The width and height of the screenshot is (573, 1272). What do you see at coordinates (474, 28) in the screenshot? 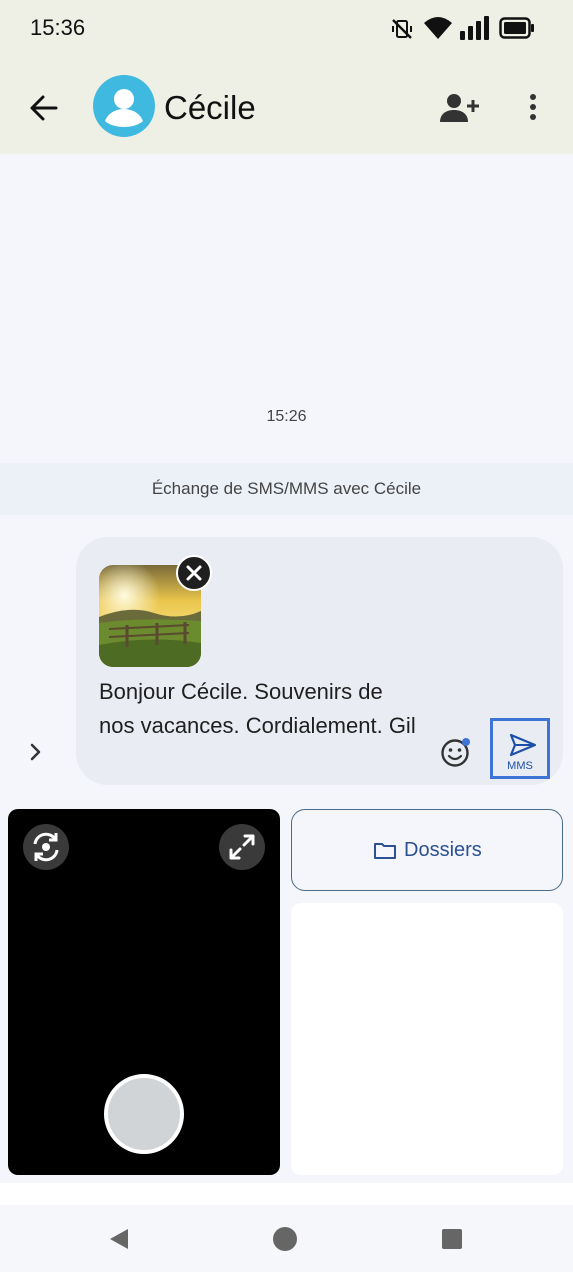
I see `signal-icon` at bounding box center [474, 28].